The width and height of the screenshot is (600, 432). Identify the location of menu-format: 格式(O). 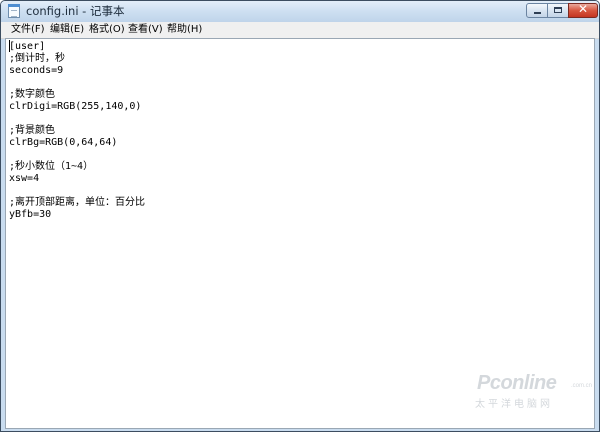
(107, 30).